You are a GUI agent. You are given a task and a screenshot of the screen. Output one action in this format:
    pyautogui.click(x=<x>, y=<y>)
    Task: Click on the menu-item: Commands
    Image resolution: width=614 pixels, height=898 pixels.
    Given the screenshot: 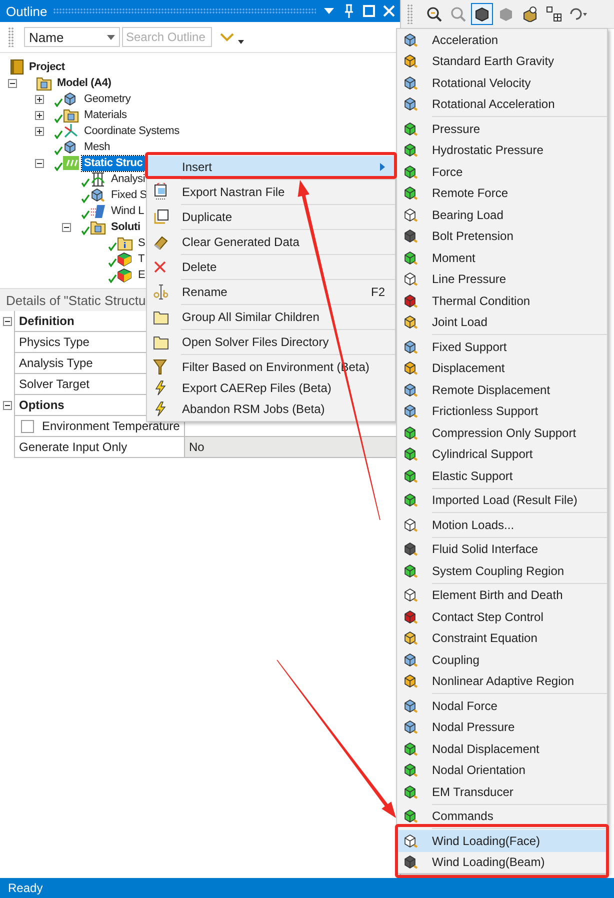 What is the action you would take?
    pyautogui.click(x=502, y=816)
    